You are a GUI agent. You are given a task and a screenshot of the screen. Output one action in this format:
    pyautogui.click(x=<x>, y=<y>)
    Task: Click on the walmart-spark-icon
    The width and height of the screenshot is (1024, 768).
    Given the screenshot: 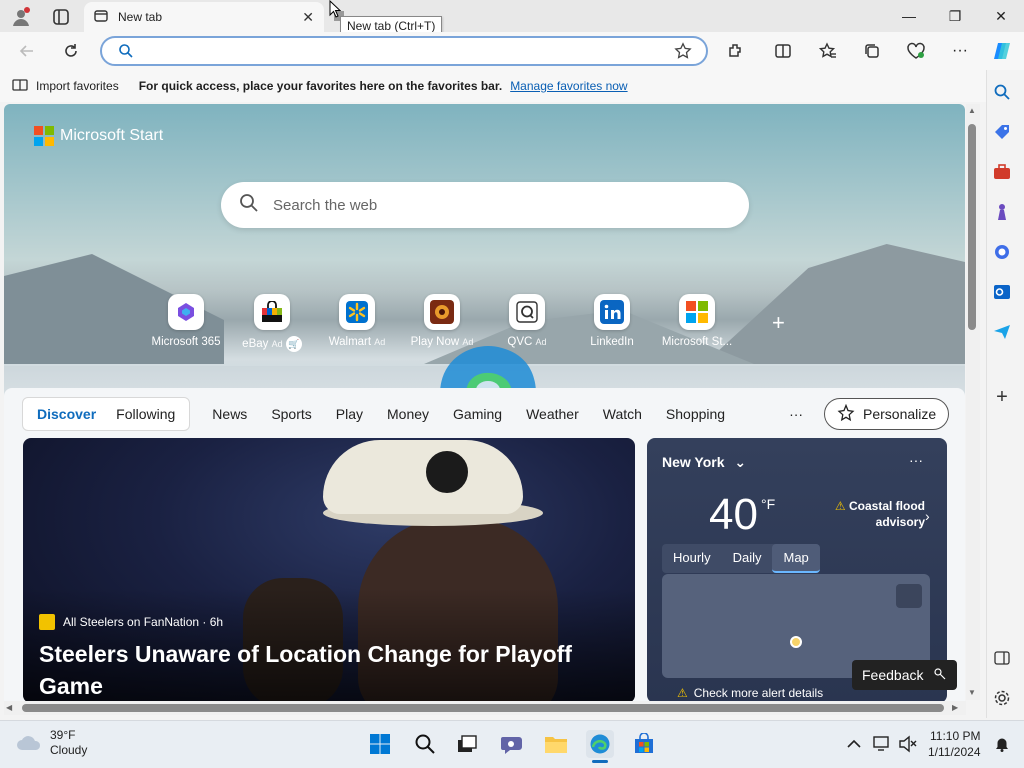 What is the action you would take?
    pyautogui.click(x=357, y=312)
    